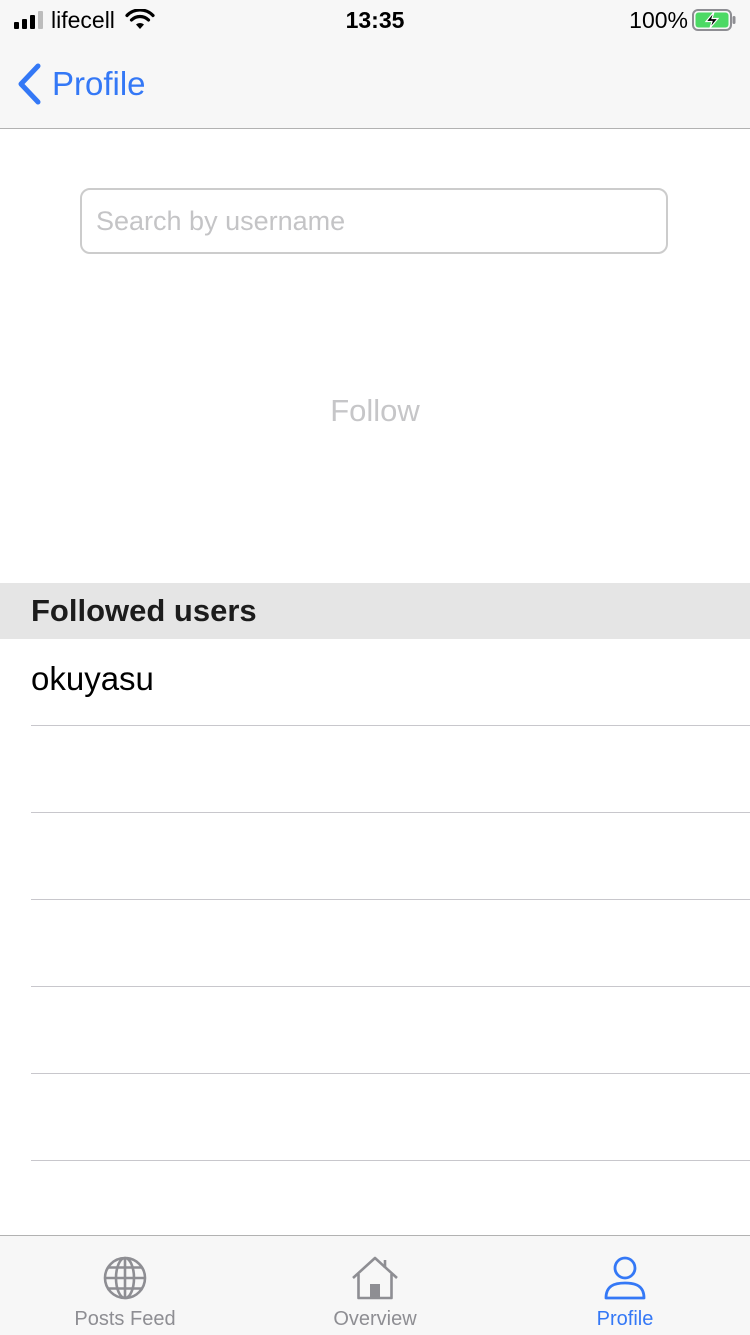 The image size is (750, 1335). Describe the element at coordinates (625, 1319) in the screenshot. I see `tab-label: Profile` at that location.